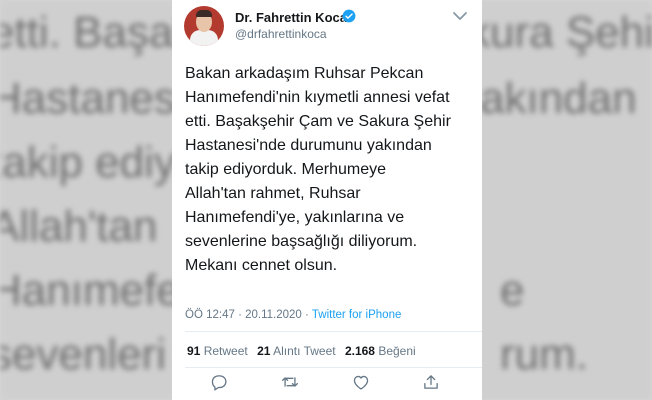 The image size is (652, 400). Describe the element at coordinates (295, 217) in the screenshot. I see `tweet-text-line: Hanımefendi'ye, yakınlarına ve` at that location.